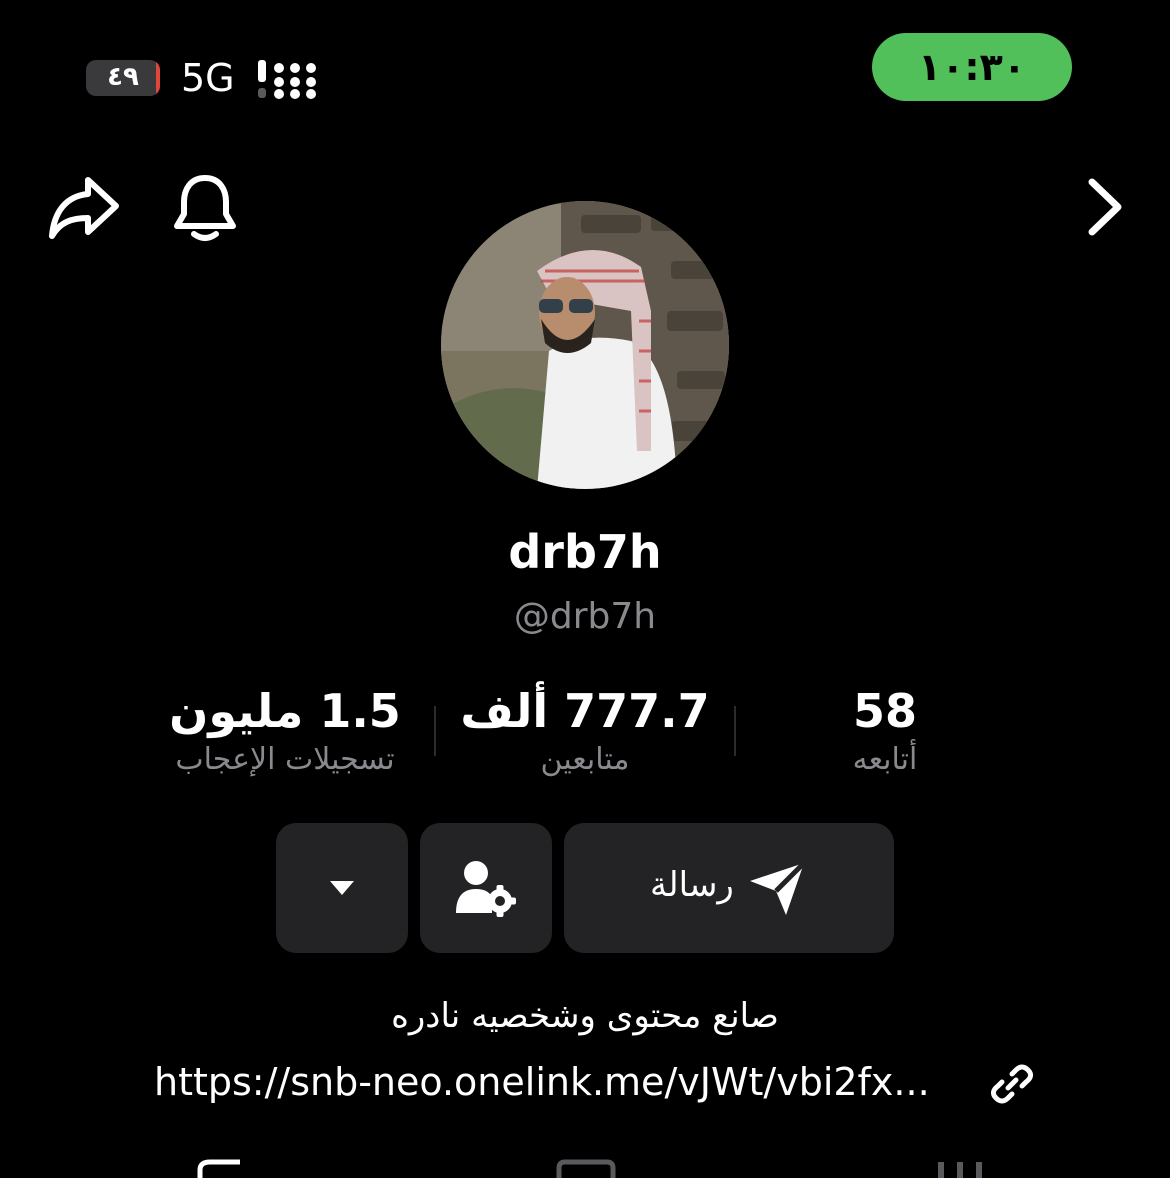 The width and height of the screenshot is (1170, 1178). What do you see at coordinates (586, 1168) in the screenshot?
I see `saved-tab-icon` at bounding box center [586, 1168].